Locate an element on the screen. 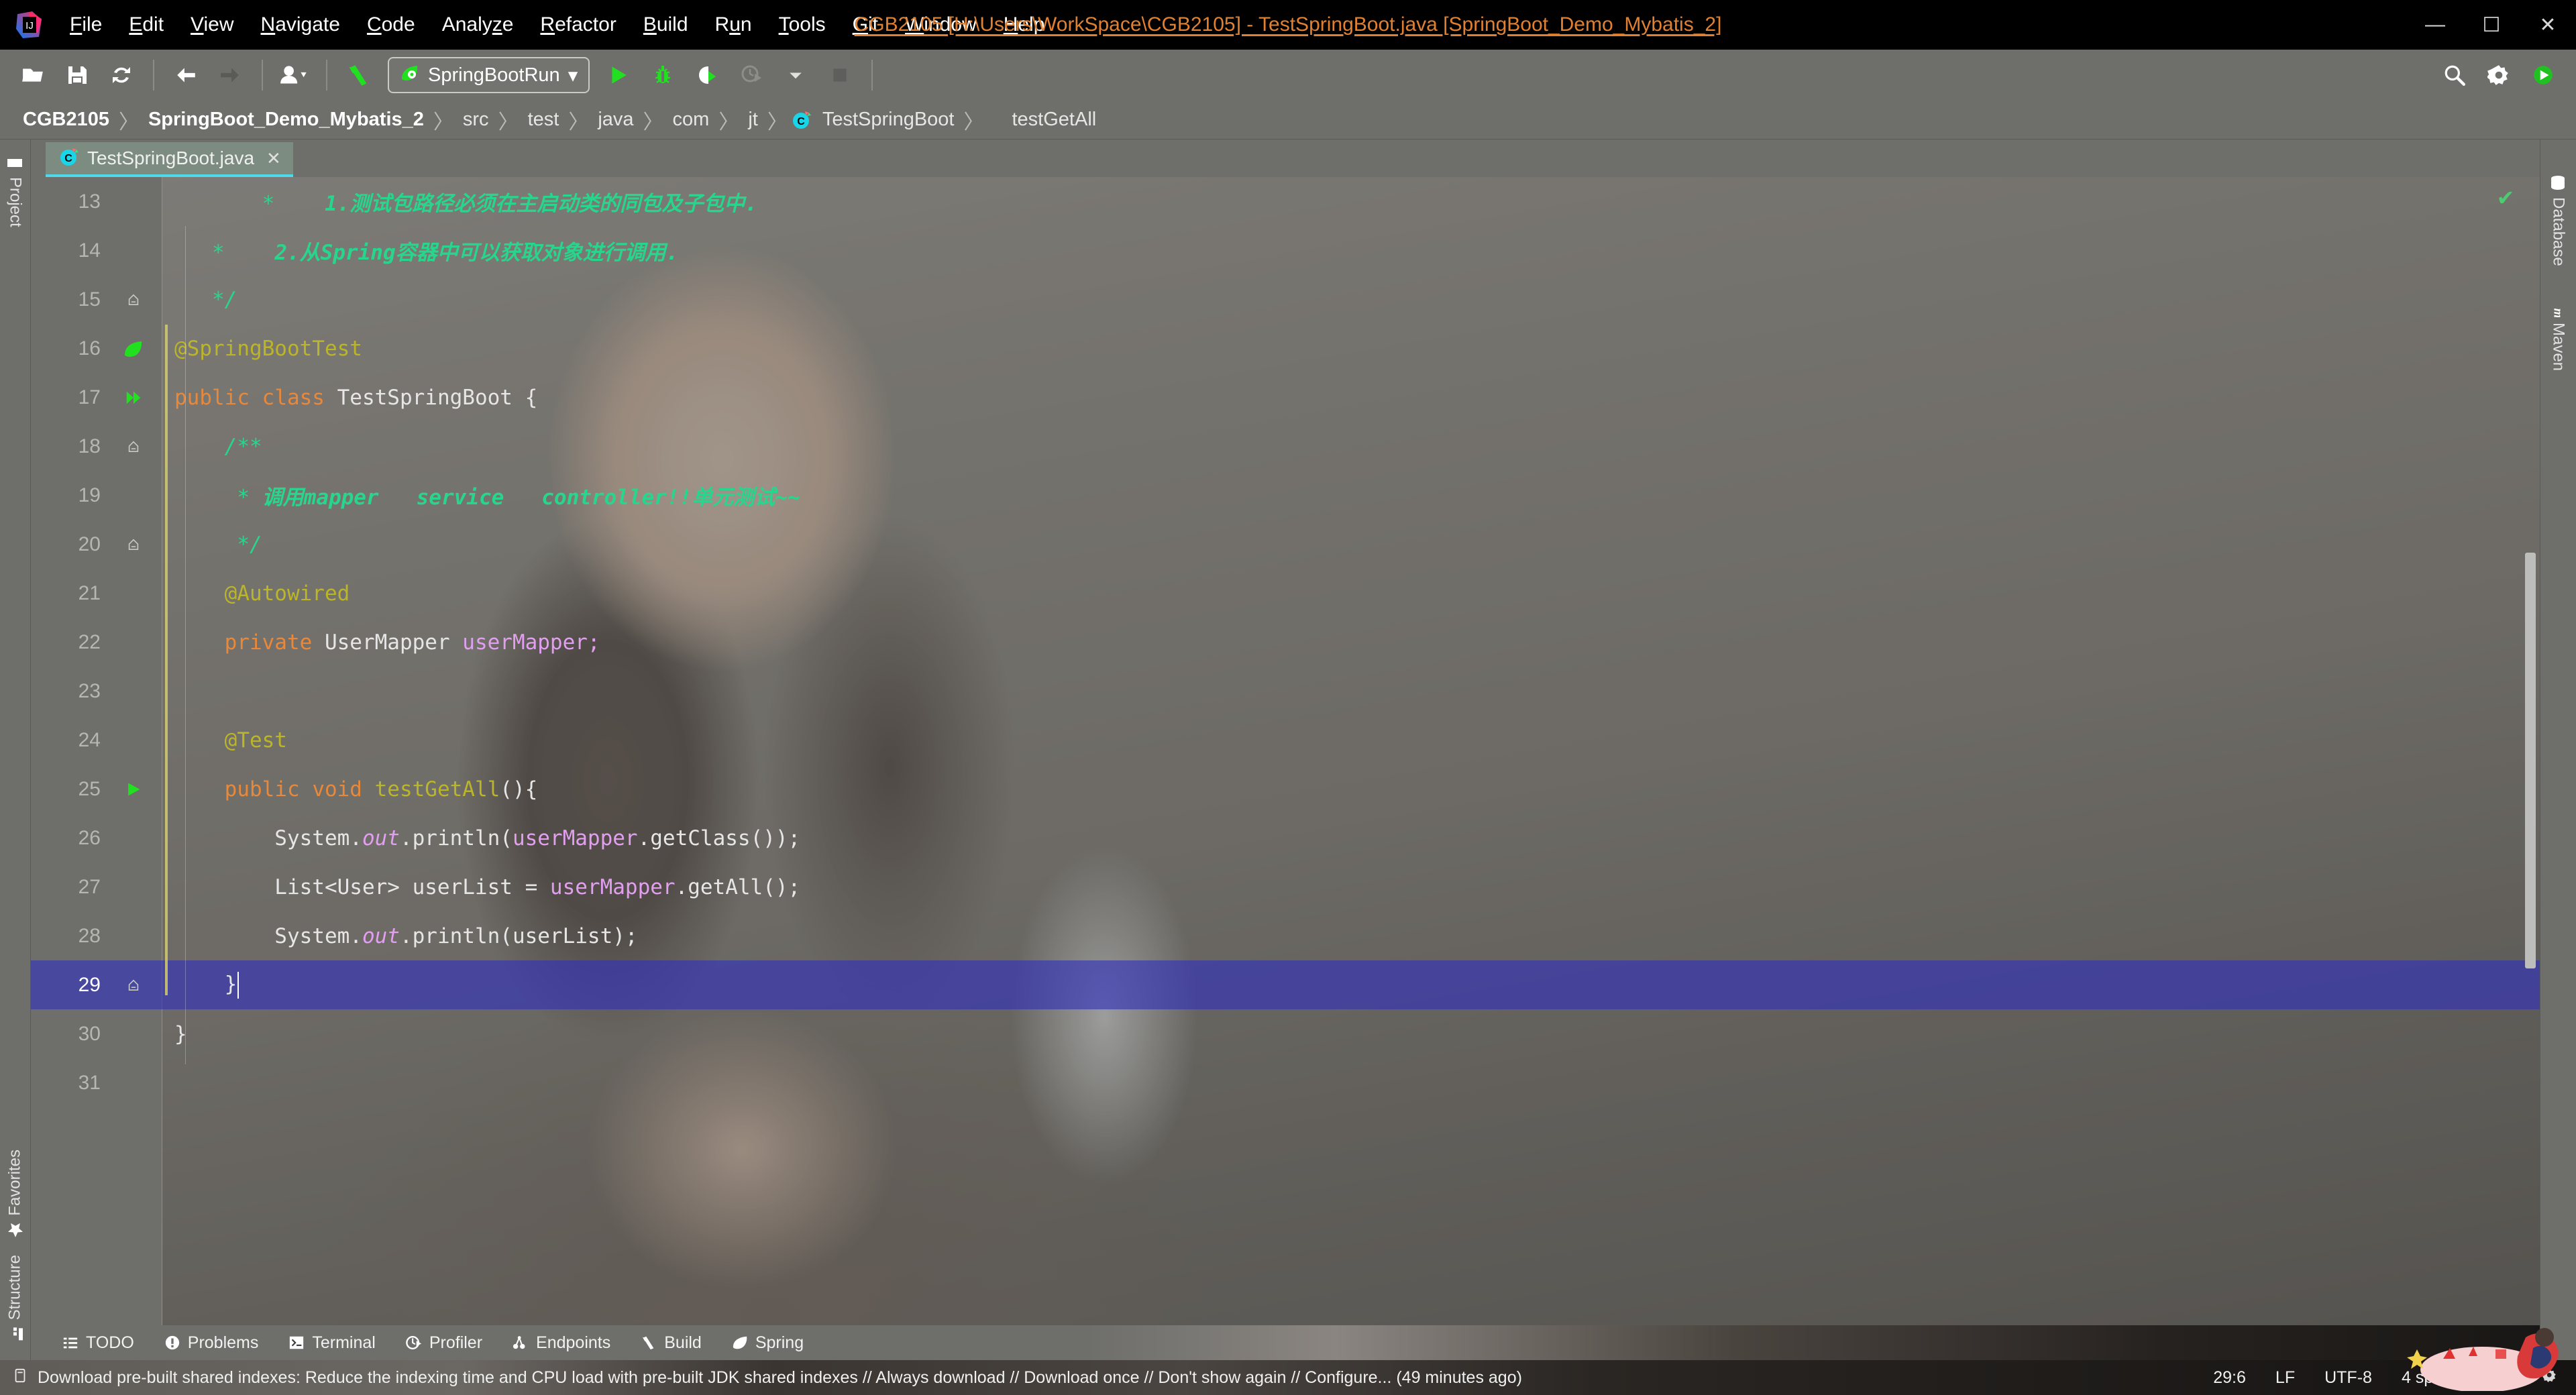  stop-icon is located at coordinates (840, 75).